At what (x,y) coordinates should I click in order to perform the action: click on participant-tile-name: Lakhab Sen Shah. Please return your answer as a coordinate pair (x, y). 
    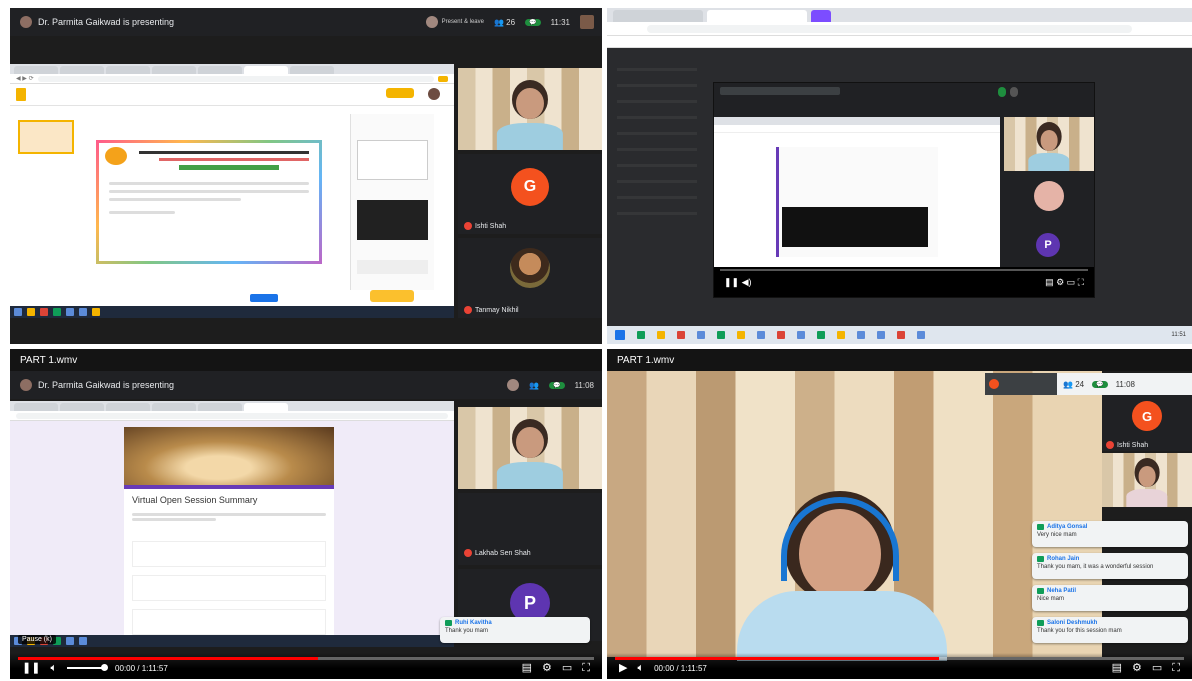
    Looking at the image, I should click on (530, 529).